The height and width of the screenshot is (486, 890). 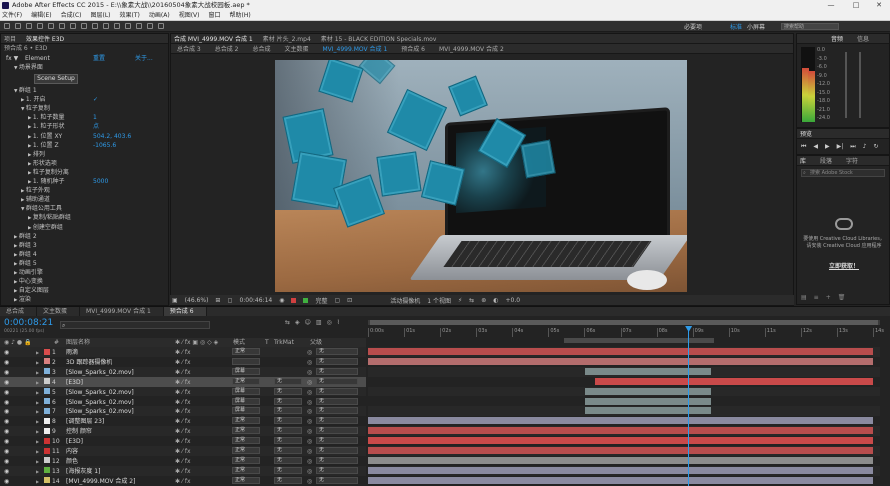 I want to click on reset-link: 重置, so click(x=99, y=58).